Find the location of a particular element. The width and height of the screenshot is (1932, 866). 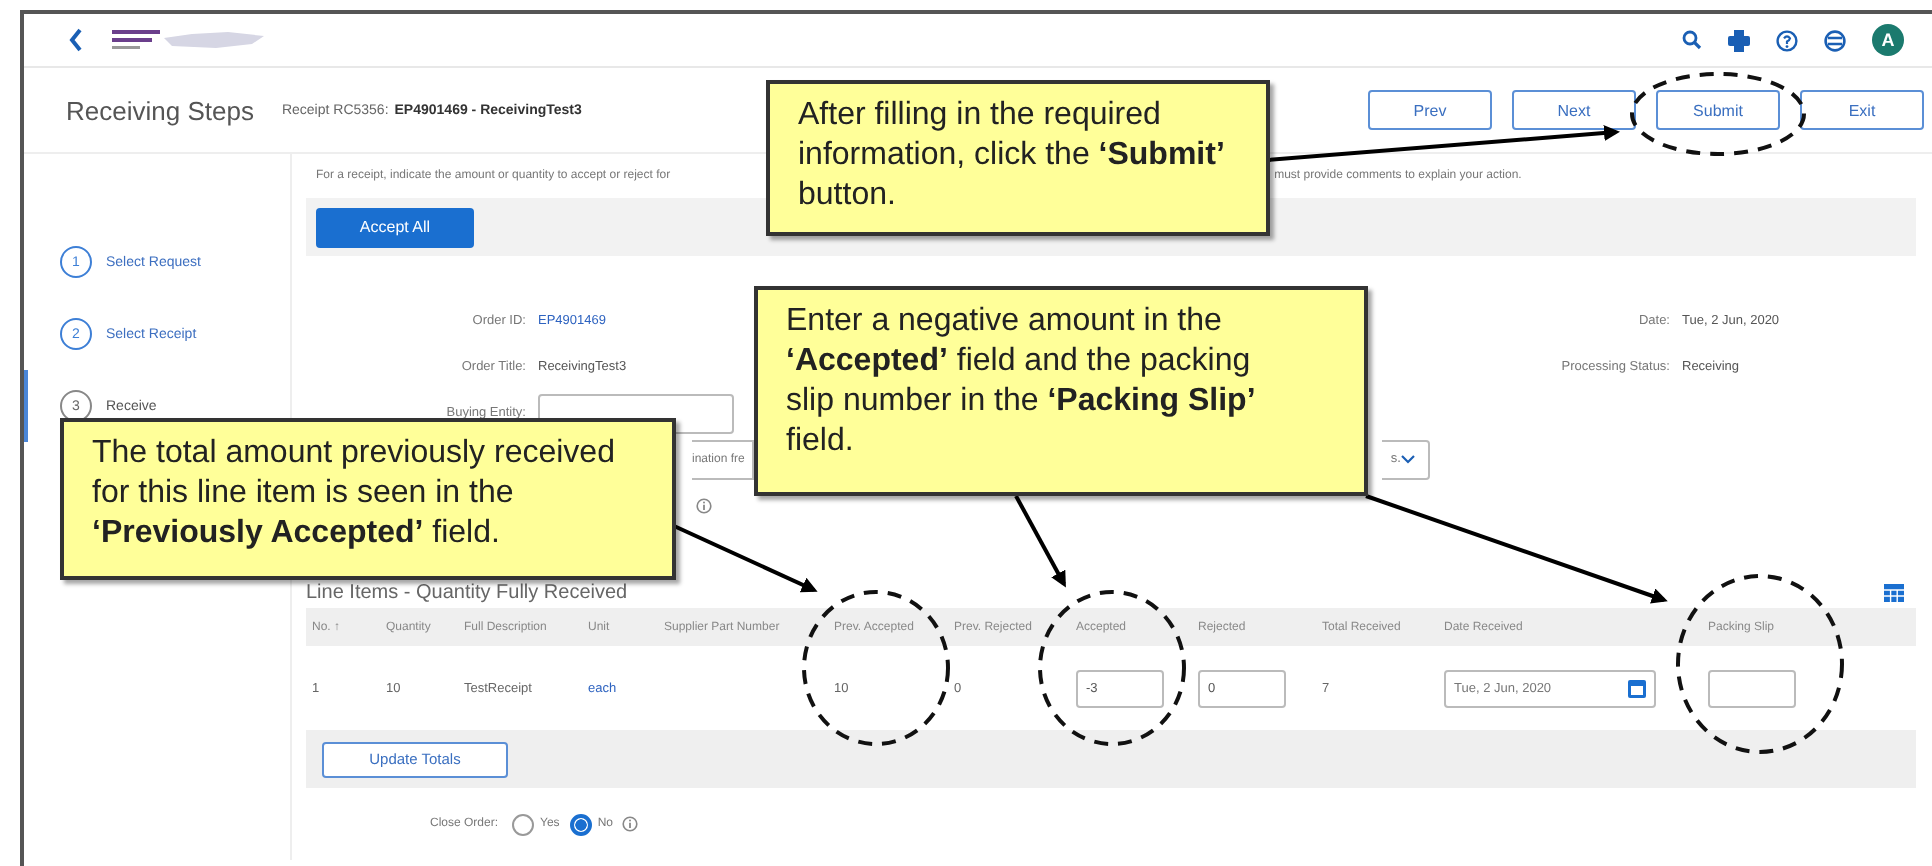

calendar-icon is located at coordinates (1637, 688).